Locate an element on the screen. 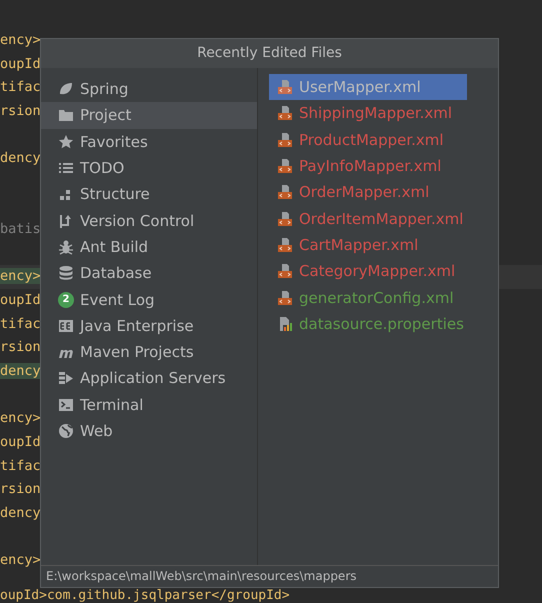 The width and height of the screenshot is (542, 603). tool-window-item: Version Control is located at coordinates (149, 220).